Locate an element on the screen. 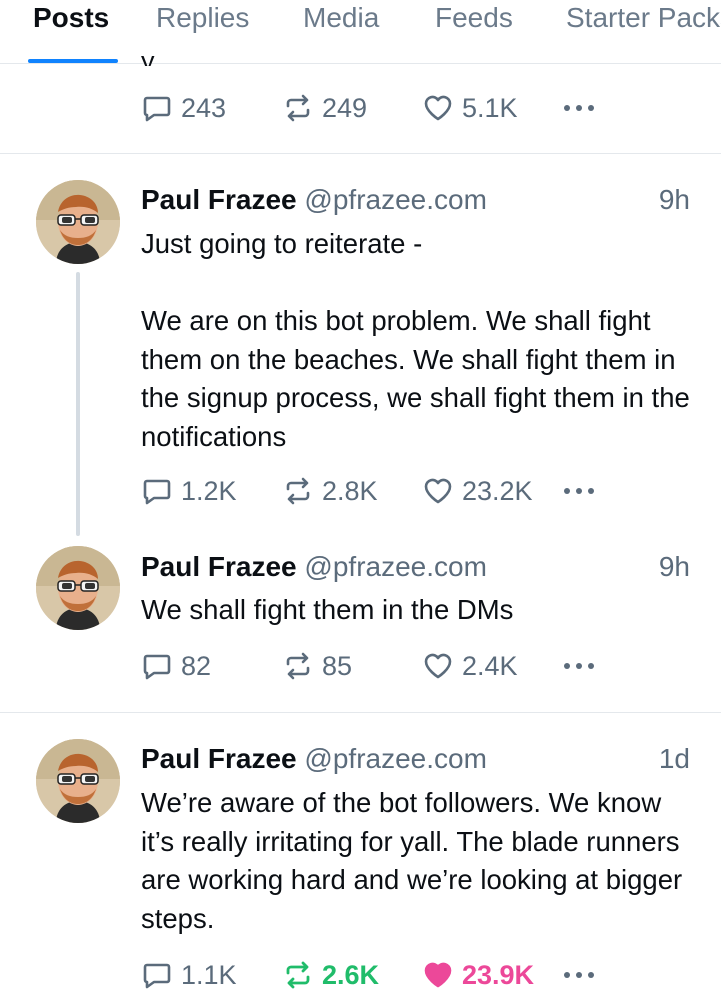 This screenshot has width=721, height=1000. like-button: 2.4K is located at coordinates (470, 666).